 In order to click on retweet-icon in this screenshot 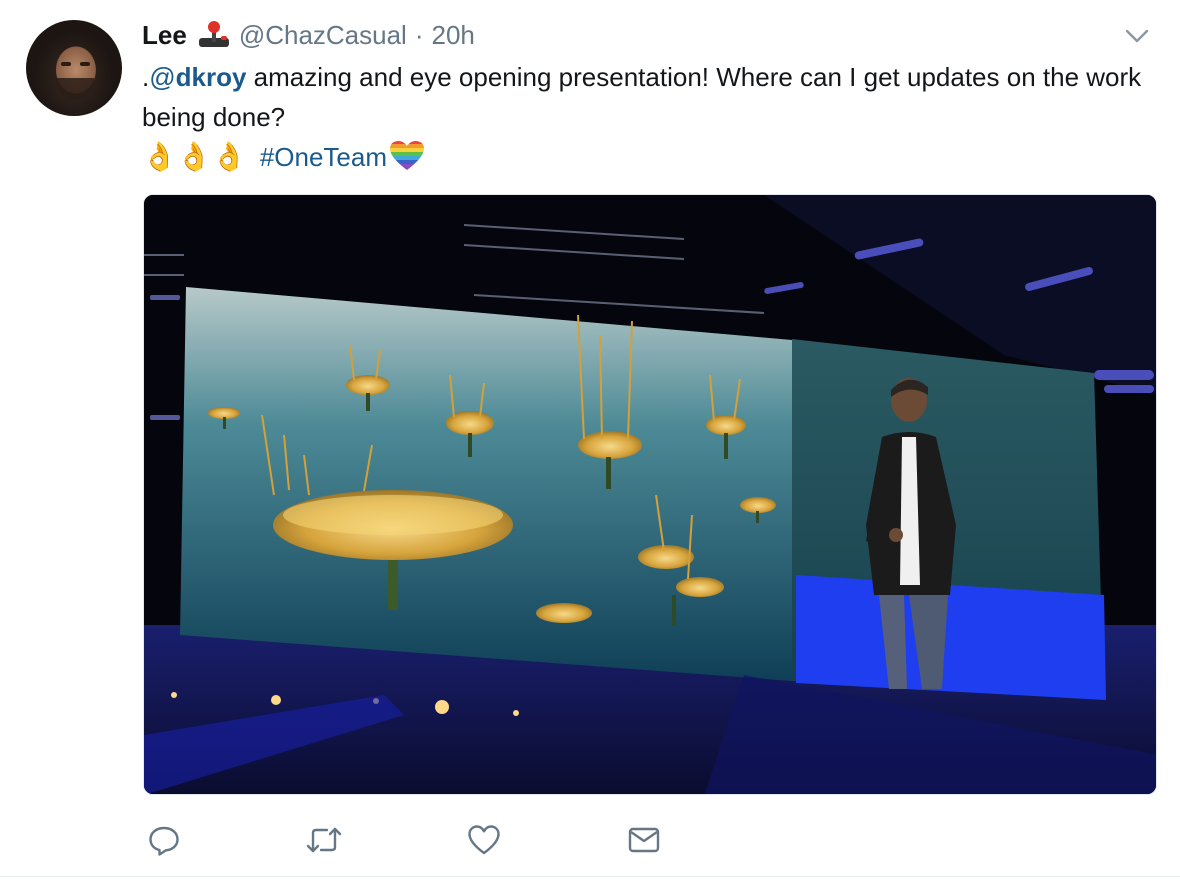, I will do `click(324, 840)`.